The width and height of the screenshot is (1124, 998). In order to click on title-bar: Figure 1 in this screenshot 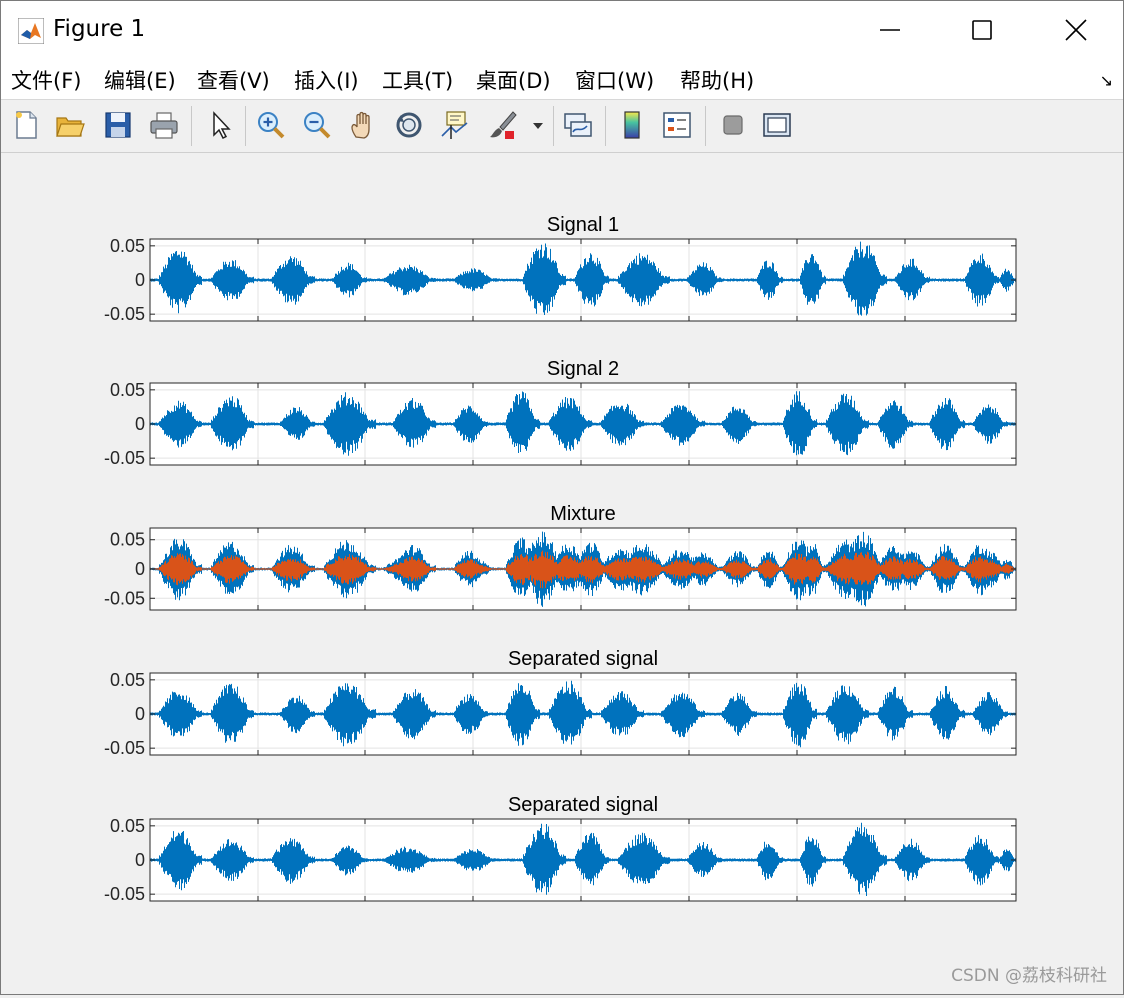, I will do `click(562, 30)`.